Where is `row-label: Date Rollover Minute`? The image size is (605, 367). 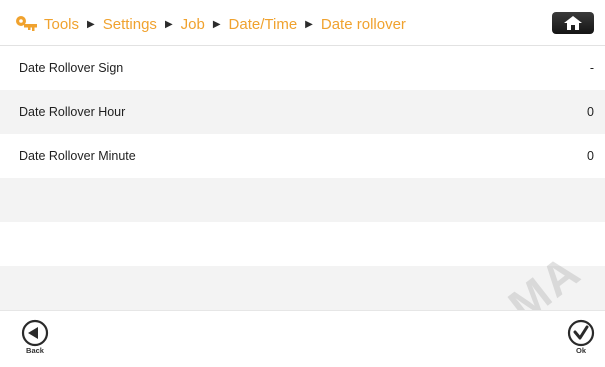
row-label: Date Rollover Minute is located at coordinates (77, 156).